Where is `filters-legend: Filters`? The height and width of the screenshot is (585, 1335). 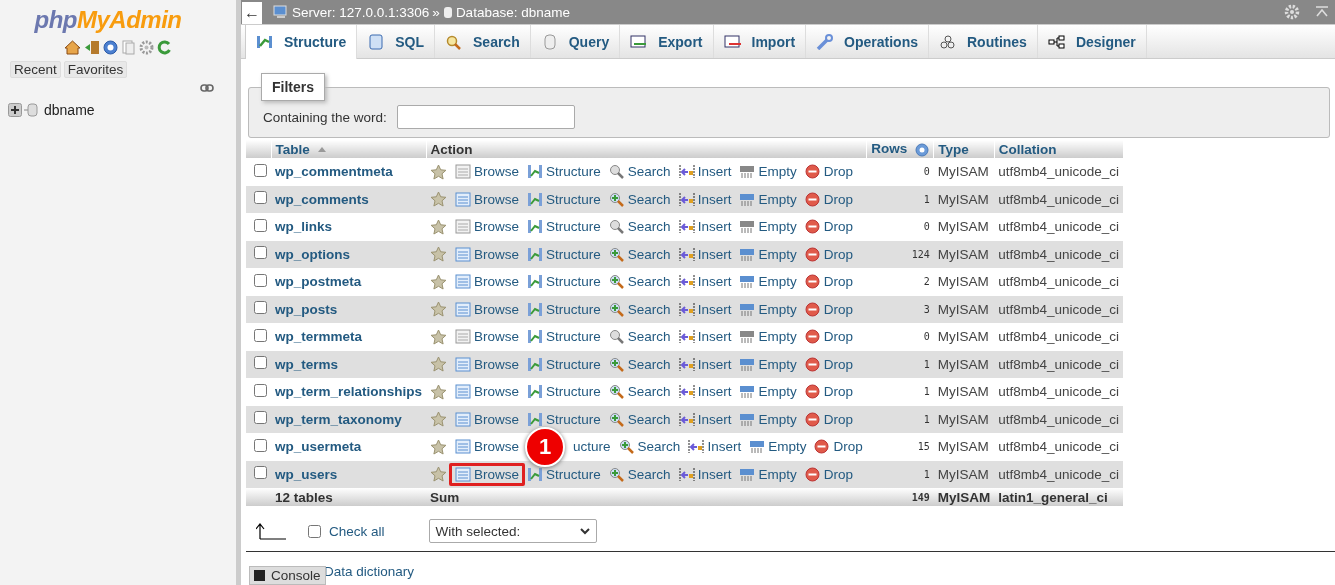
filters-legend: Filters is located at coordinates (293, 87).